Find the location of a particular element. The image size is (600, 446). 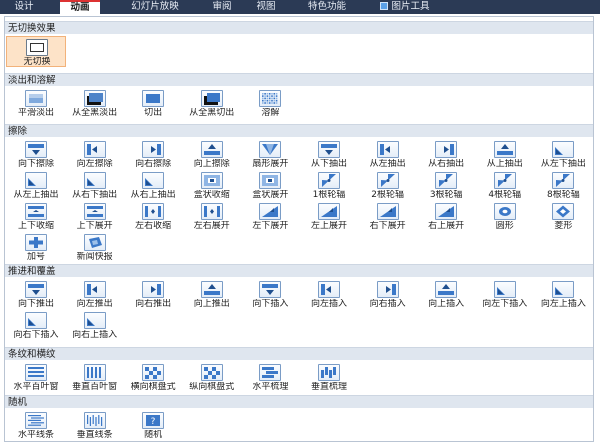

transition-wipe-17: 3根轮辐 is located at coordinates (446, 185).